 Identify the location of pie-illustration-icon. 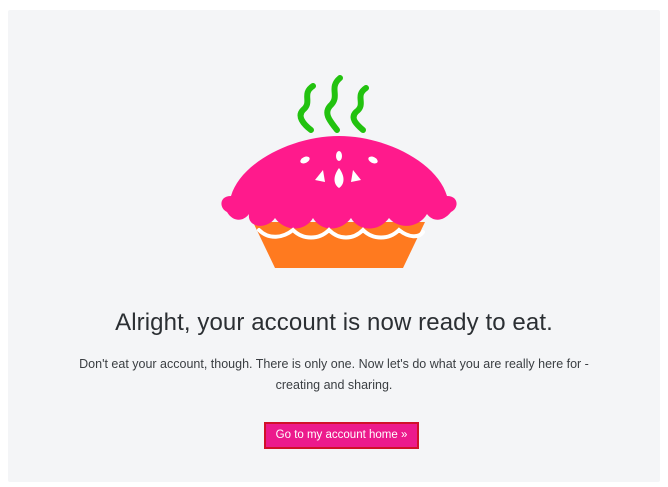
(339, 171).